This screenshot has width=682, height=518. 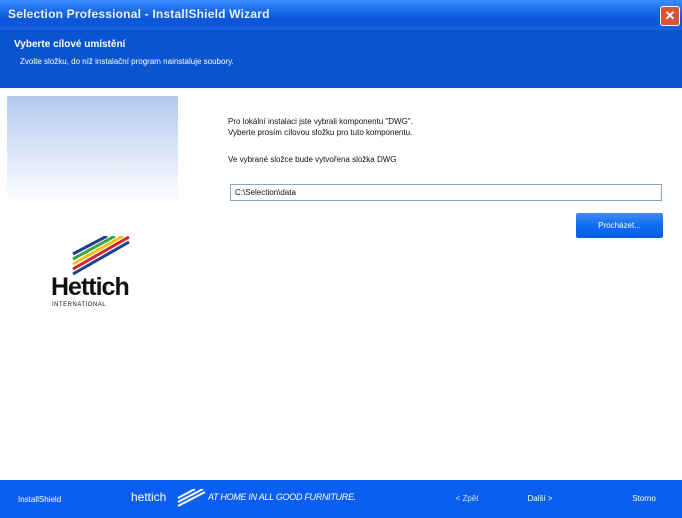 What do you see at coordinates (40, 499) in the screenshot?
I see `installshield-label: InstallShield` at bounding box center [40, 499].